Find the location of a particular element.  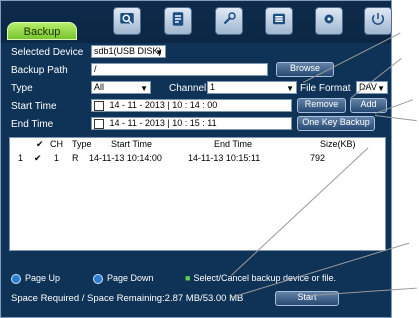

channel-value: 1 is located at coordinates (213, 87).